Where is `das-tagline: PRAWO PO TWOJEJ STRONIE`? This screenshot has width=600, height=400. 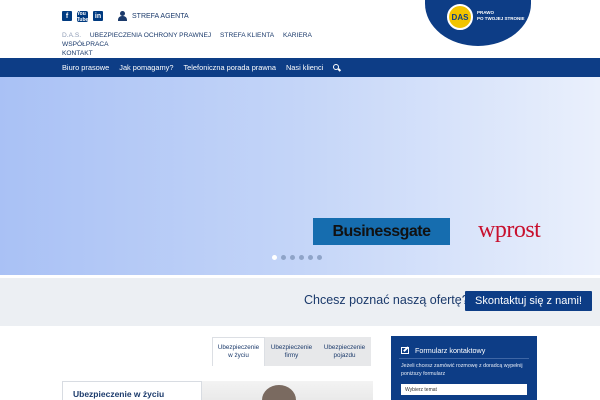 das-tagline: PRAWO PO TWOJEJ STRONIE is located at coordinates (501, 15).